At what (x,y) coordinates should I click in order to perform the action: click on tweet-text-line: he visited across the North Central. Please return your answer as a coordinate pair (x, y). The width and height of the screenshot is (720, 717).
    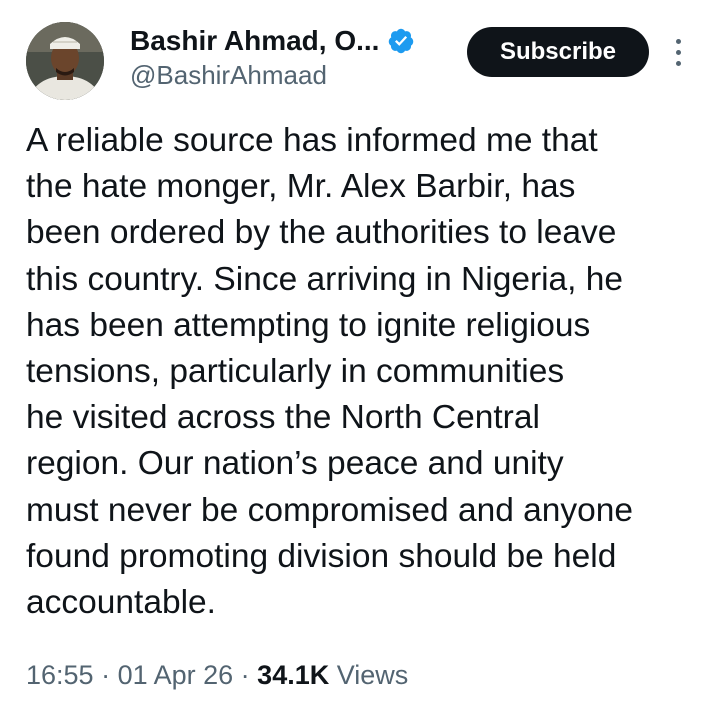
    Looking at the image, I should click on (283, 418).